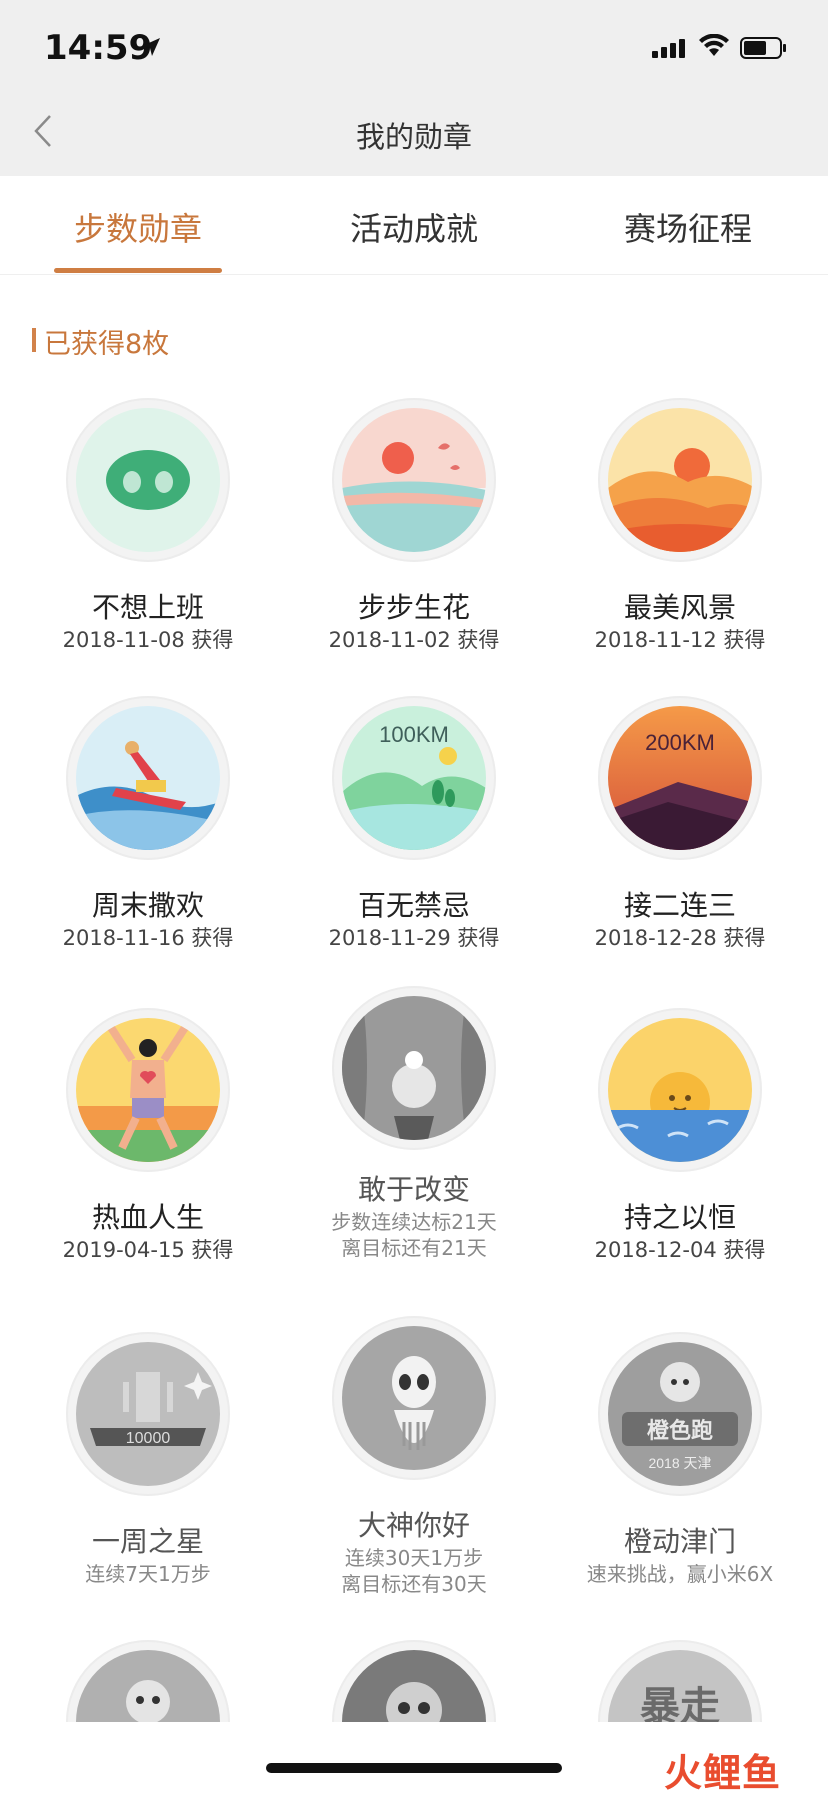 Image resolution: width=828 pixels, height=1797 pixels. What do you see at coordinates (148, 1686) in the screenshot?
I see `raccoon-icon` at bounding box center [148, 1686].